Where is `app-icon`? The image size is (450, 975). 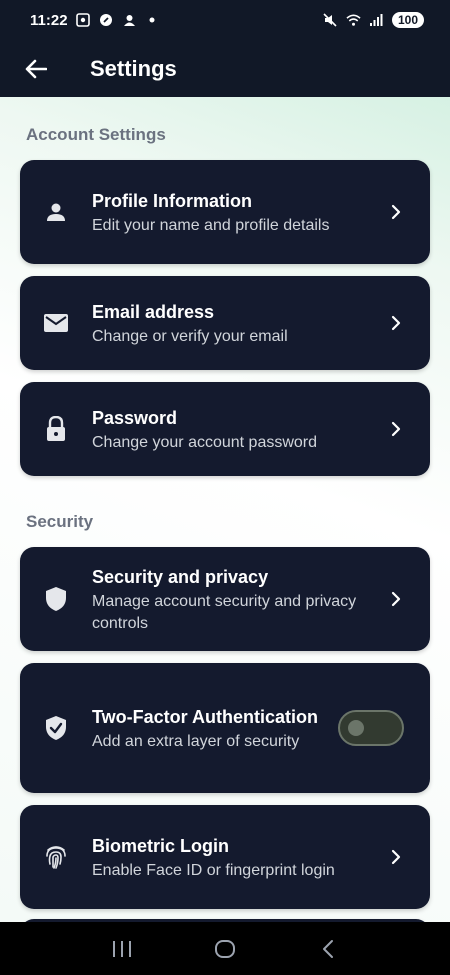
app-icon is located at coordinates (106, 20).